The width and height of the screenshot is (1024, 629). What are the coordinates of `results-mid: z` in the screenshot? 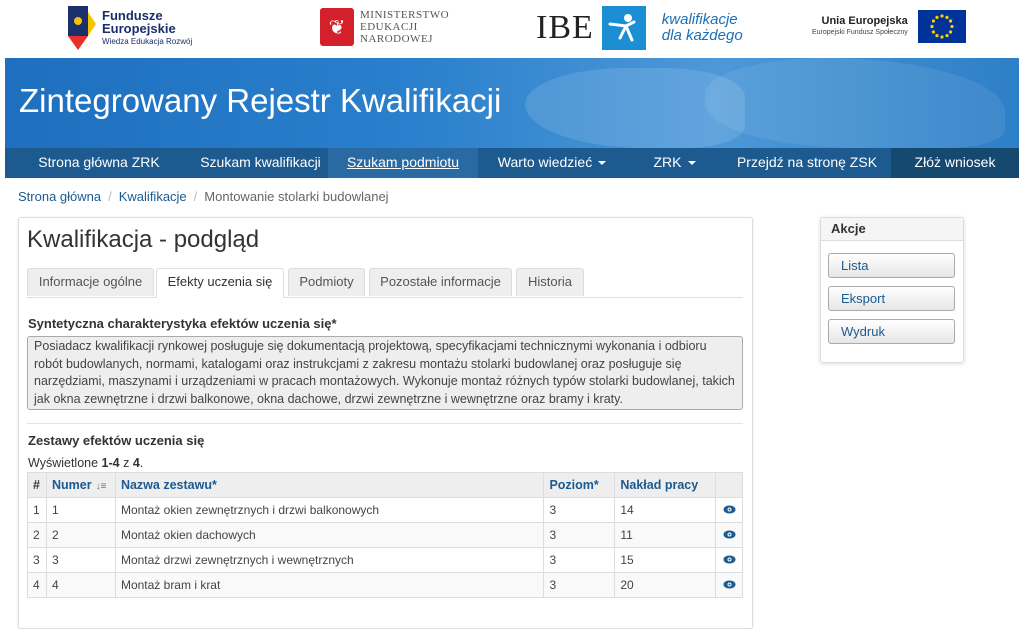 It's located at (126, 463).